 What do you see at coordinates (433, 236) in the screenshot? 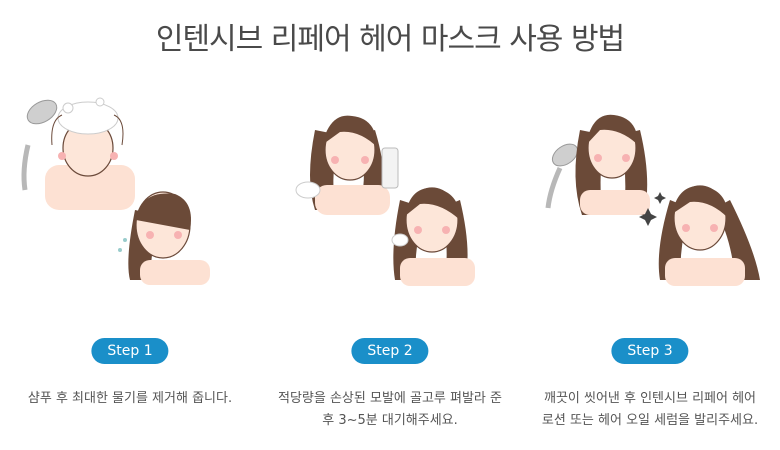
I see `woman-applying-mask-icon` at bounding box center [433, 236].